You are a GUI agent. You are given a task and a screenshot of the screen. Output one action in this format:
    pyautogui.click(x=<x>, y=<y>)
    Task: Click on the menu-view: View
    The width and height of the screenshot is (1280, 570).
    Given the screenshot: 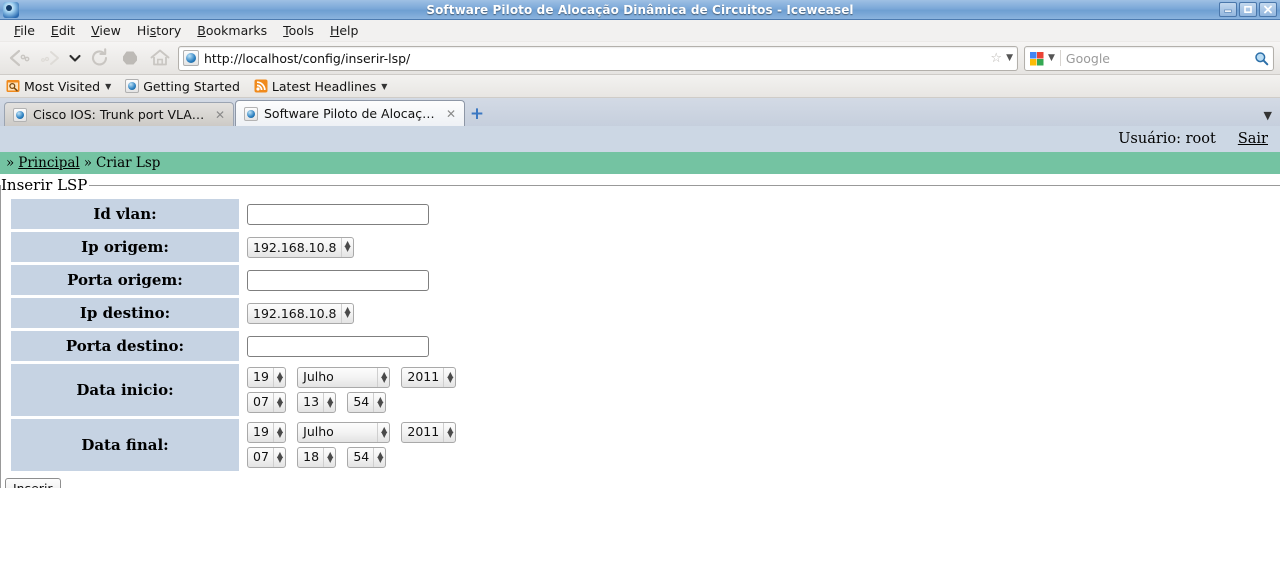 What is the action you would take?
    pyautogui.click(x=106, y=30)
    